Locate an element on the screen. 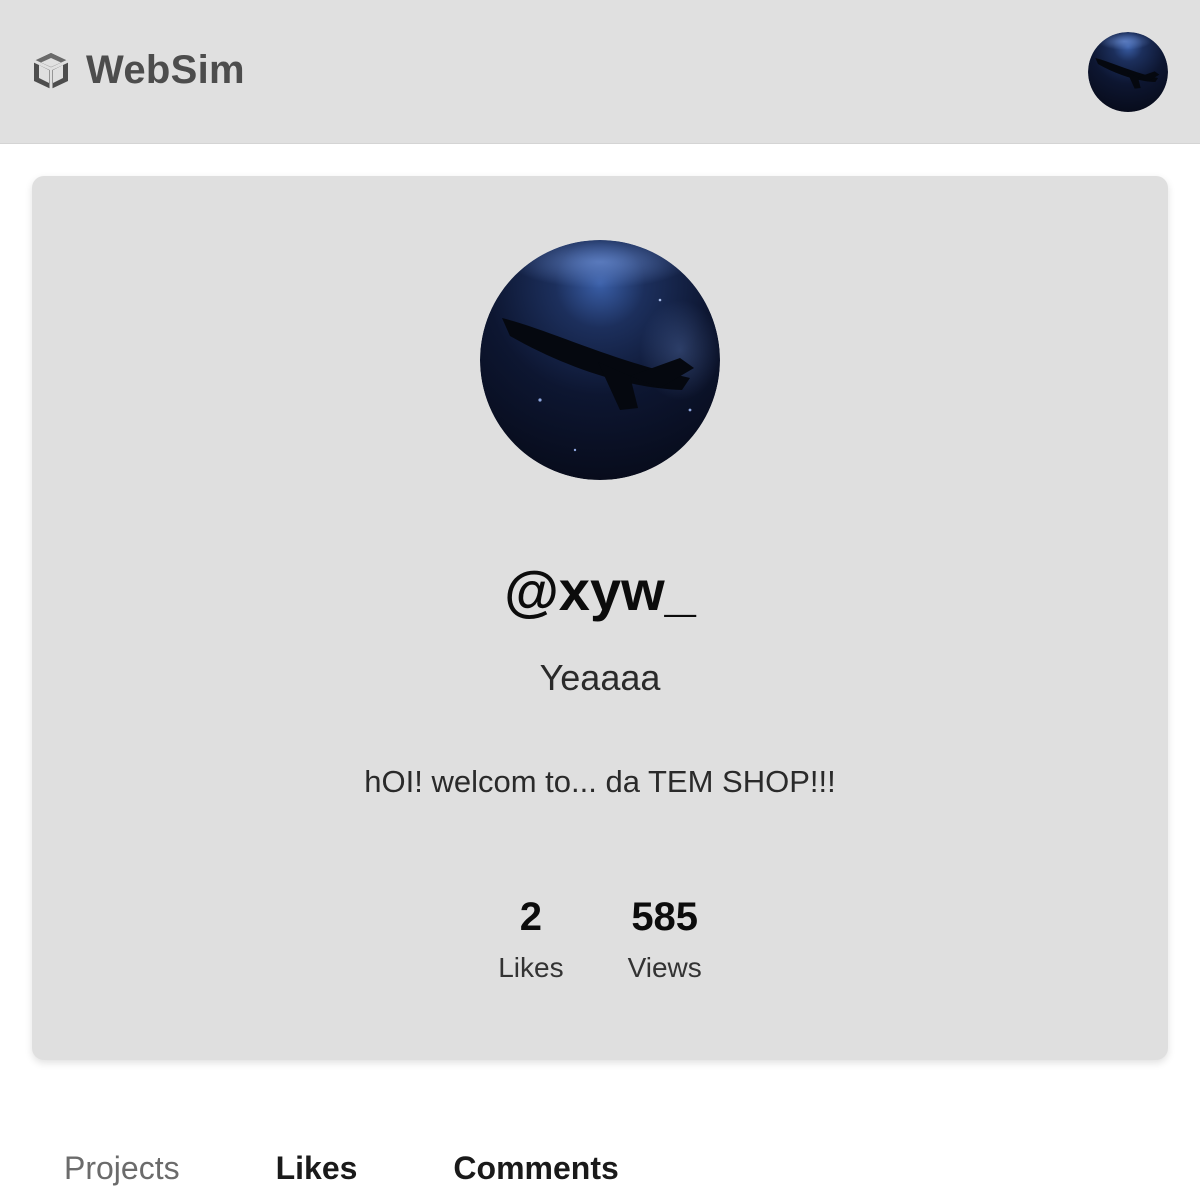 The width and height of the screenshot is (1200, 1200). stat-likes: 2 Likes is located at coordinates (530, 940).